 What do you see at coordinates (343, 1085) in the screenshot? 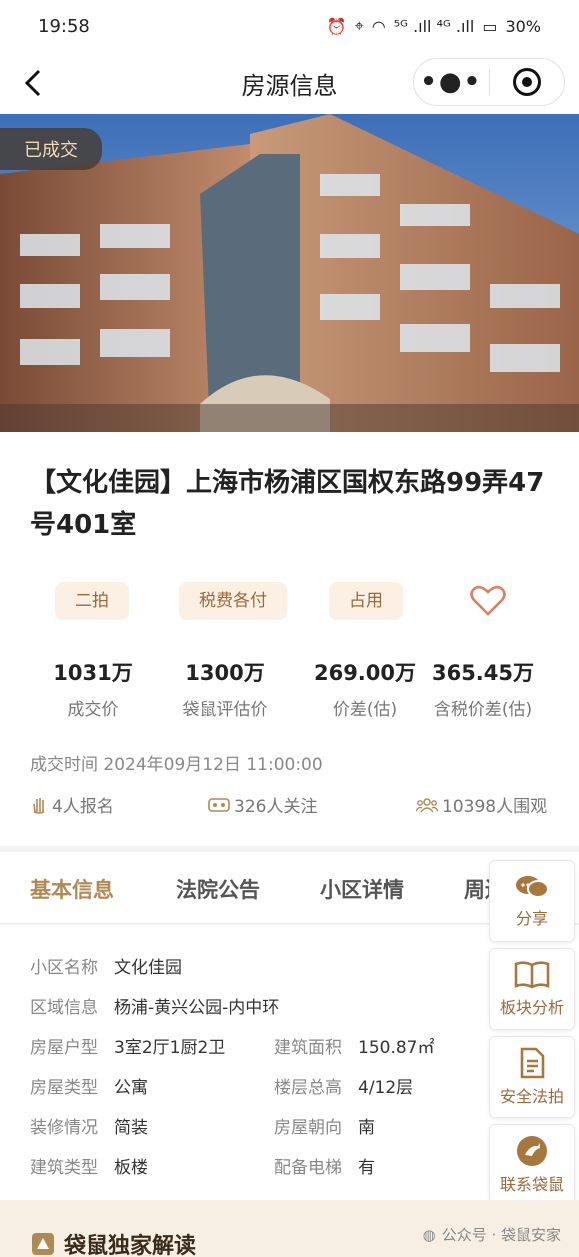
I see `info-floors: 楼层总高 4/12层` at bounding box center [343, 1085].